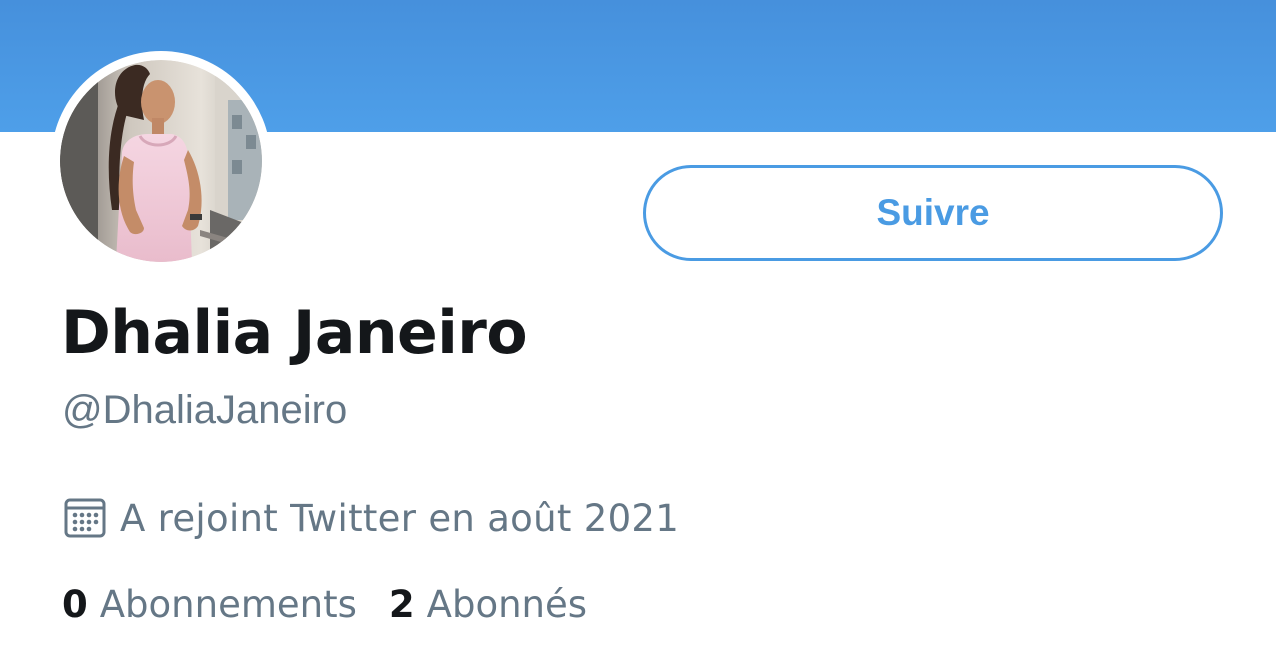  I want to click on profile-stats: 0 Abonnements 2 Abonnés, so click(324, 604).